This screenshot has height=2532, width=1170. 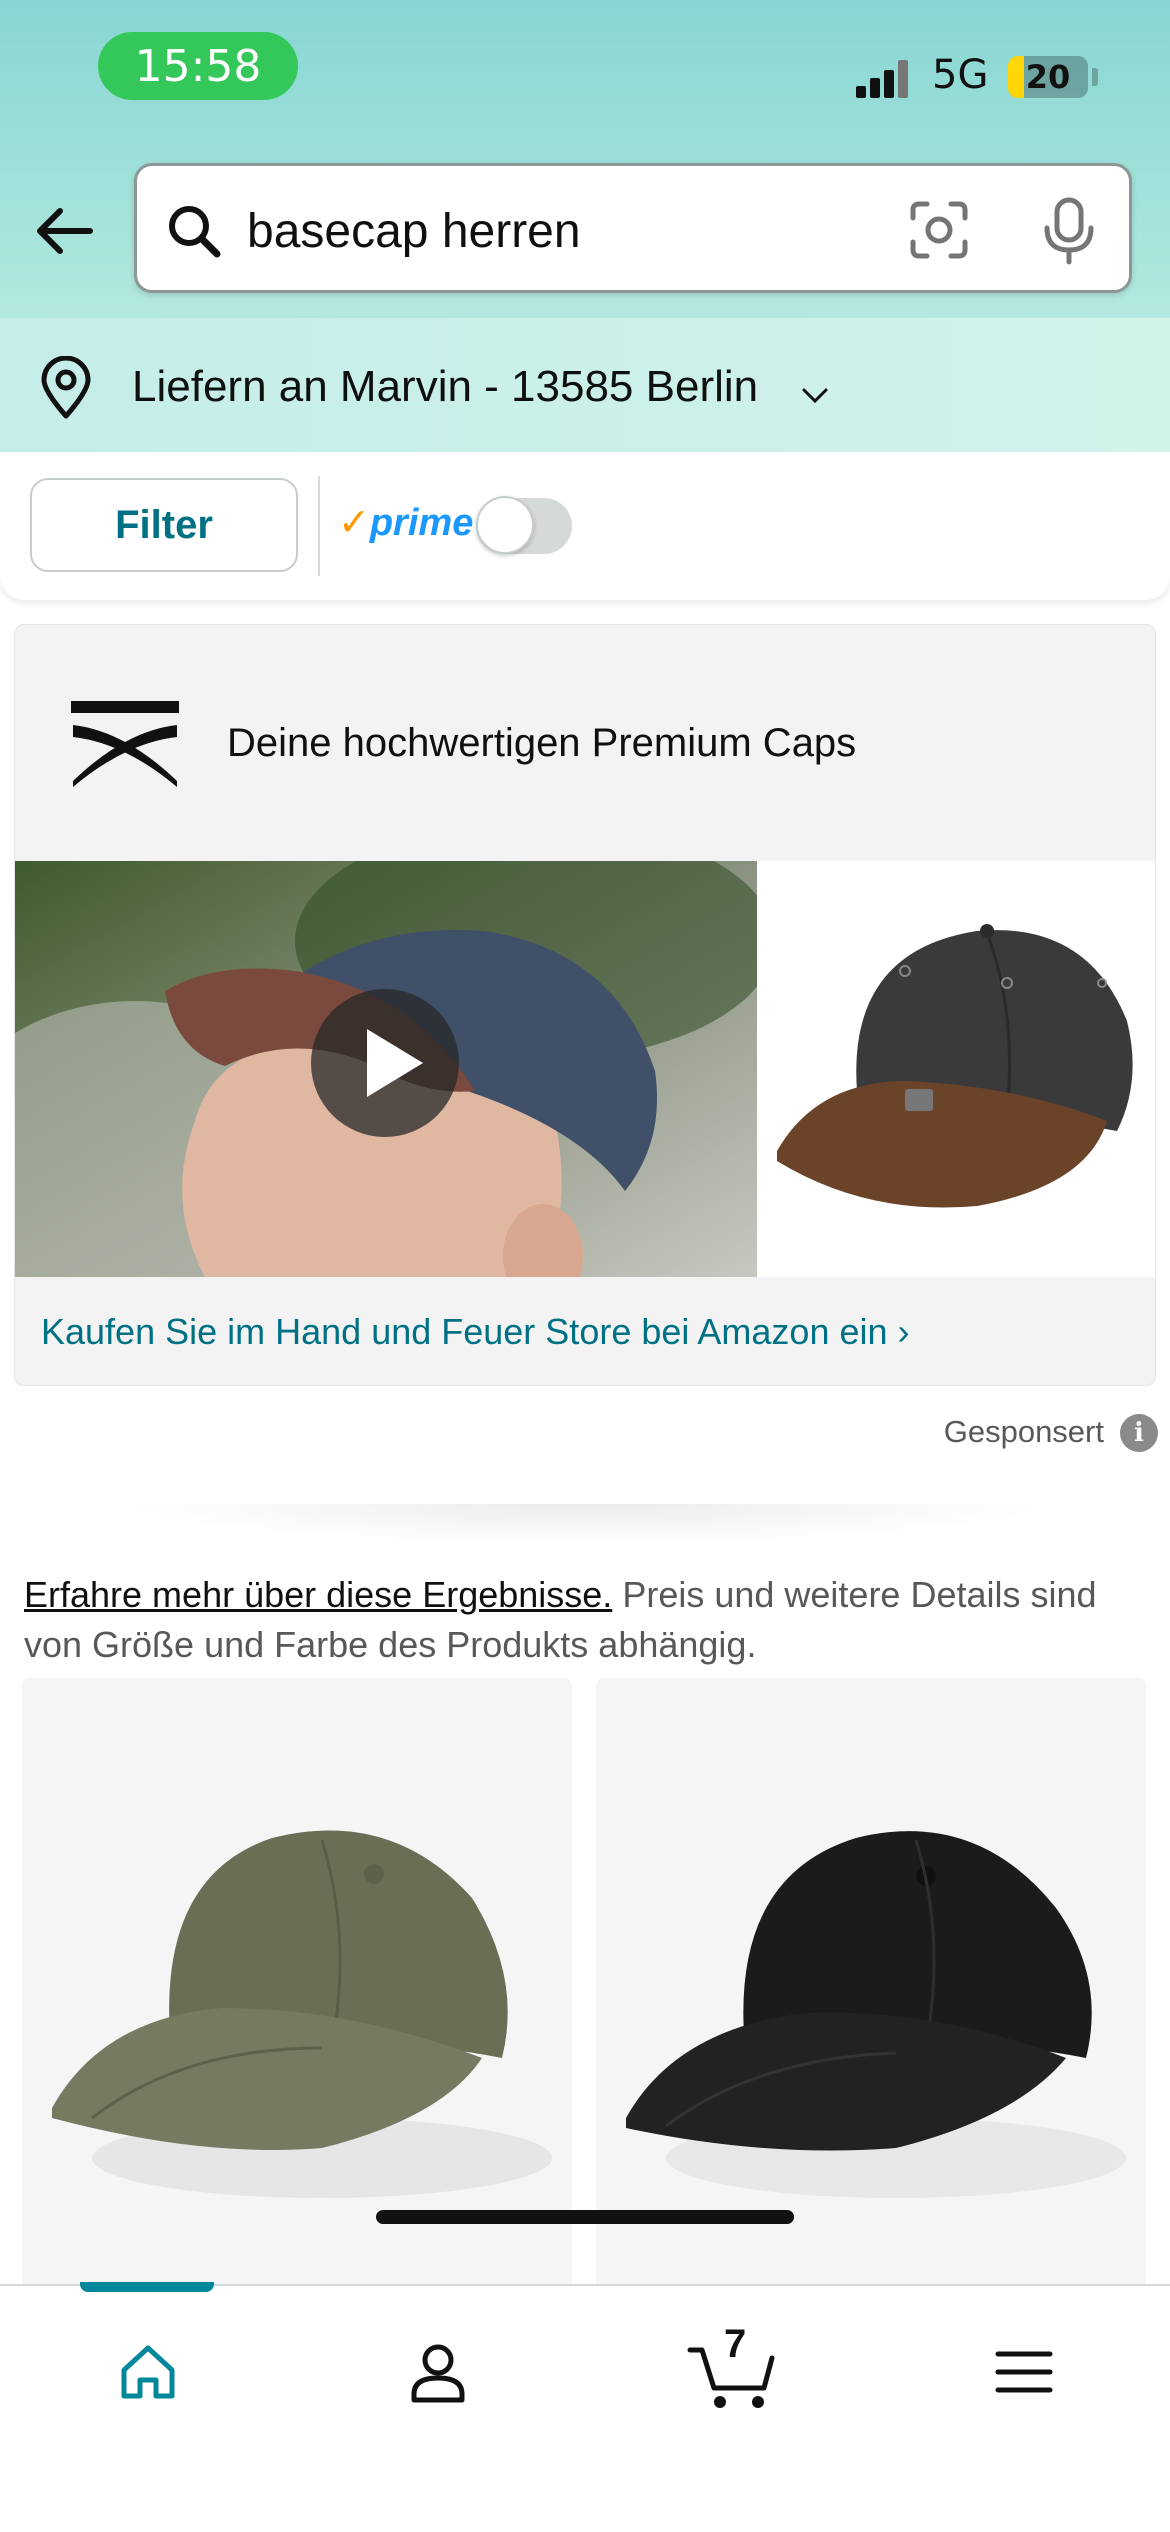 What do you see at coordinates (125, 744) in the screenshot?
I see `brand-logo` at bounding box center [125, 744].